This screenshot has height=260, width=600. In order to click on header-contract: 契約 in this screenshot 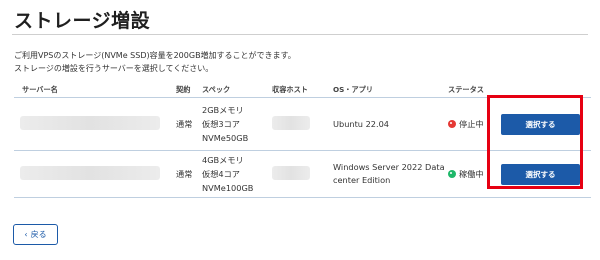, I will do `click(189, 91)`.